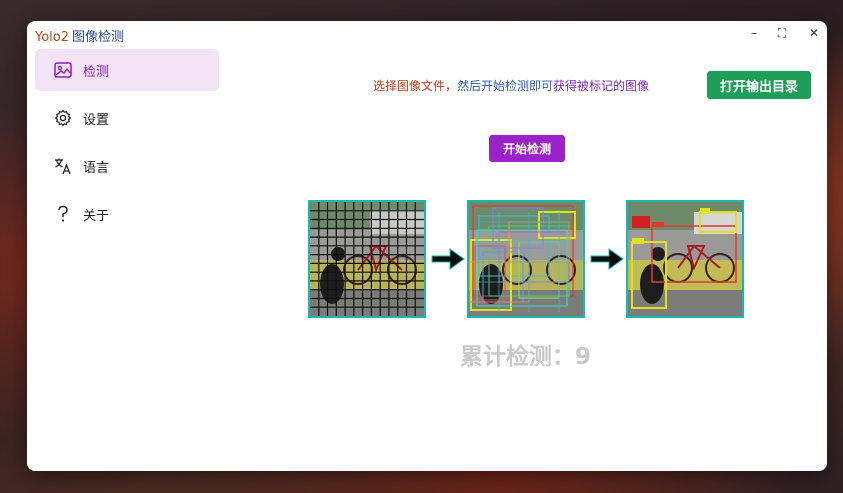  What do you see at coordinates (813, 34) in the screenshot?
I see `close-button: ✕` at bounding box center [813, 34].